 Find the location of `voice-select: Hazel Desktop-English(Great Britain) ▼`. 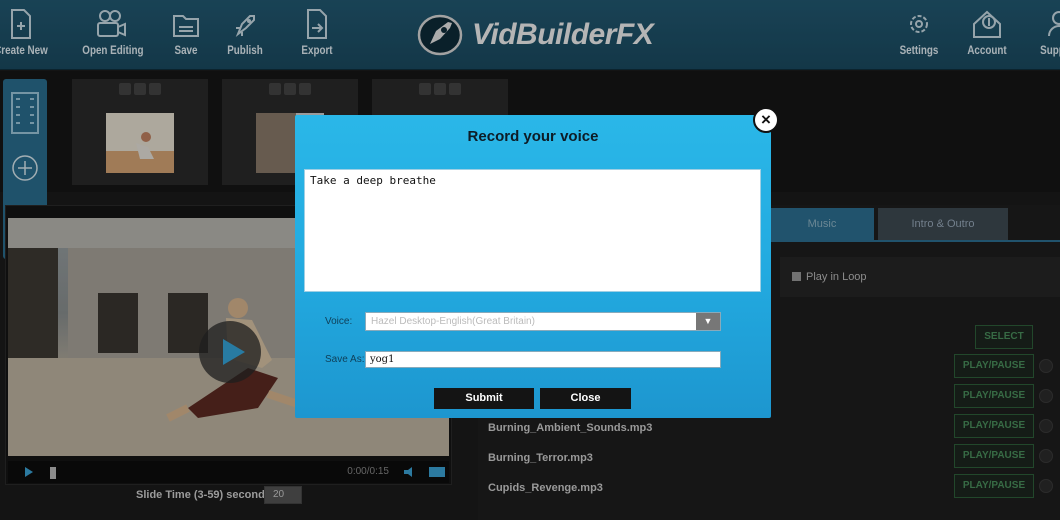

voice-select: Hazel Desktop-English(Great Britain) ▼ is located at coordinates (543, 321).